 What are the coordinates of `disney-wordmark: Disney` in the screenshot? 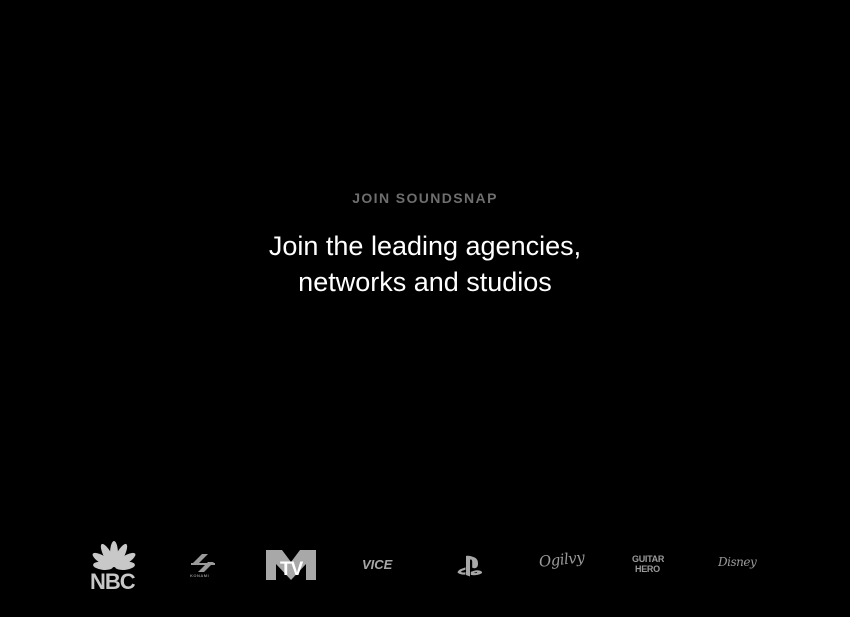 It's located at (737, 562).